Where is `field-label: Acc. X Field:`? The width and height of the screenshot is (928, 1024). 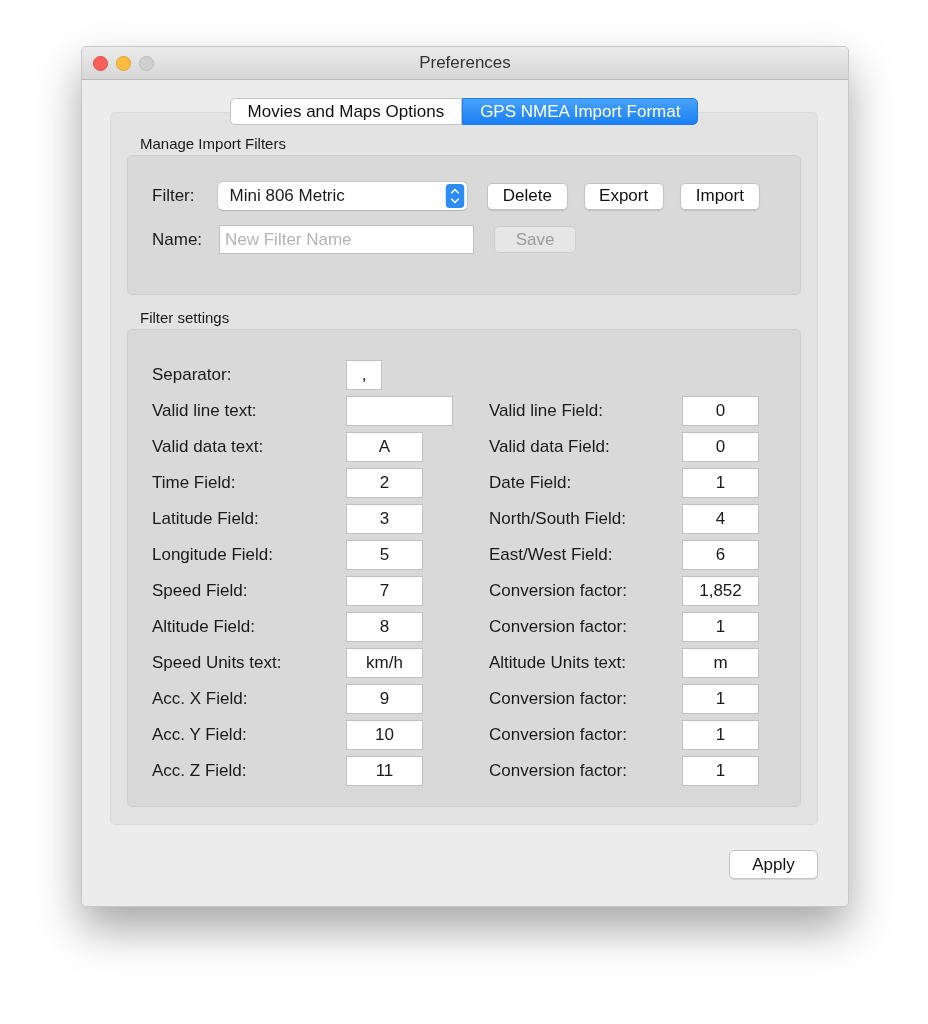
field-label: Acc. X Field: is located at coordinates (200, 699).